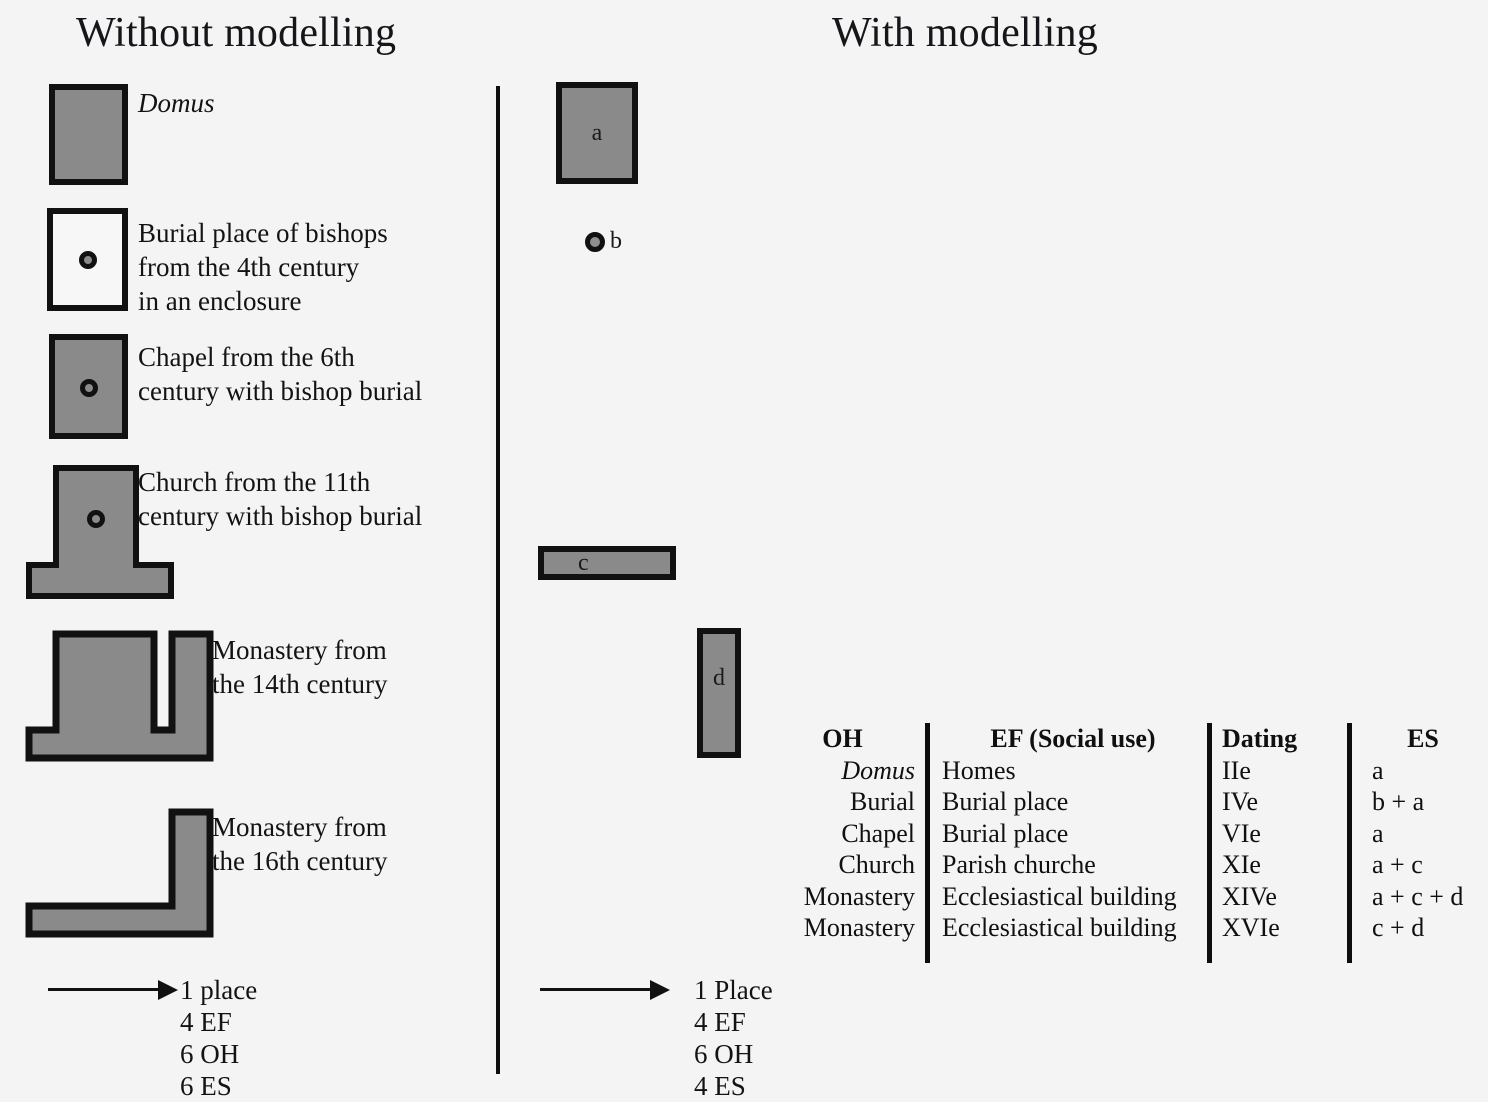  I want to click on plan-unit-b-label: b, so click(616, 241).